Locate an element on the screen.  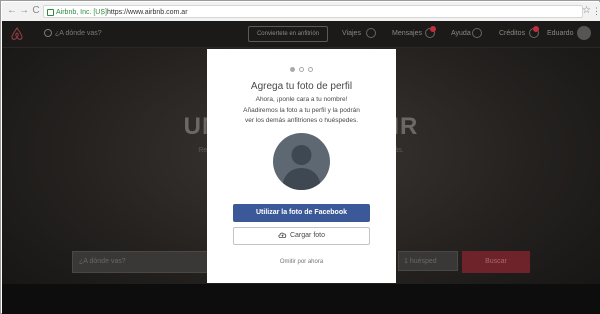
use-facebook-photo-button: Utilizar la foto de Facebook is located at coordinates (301, 213).